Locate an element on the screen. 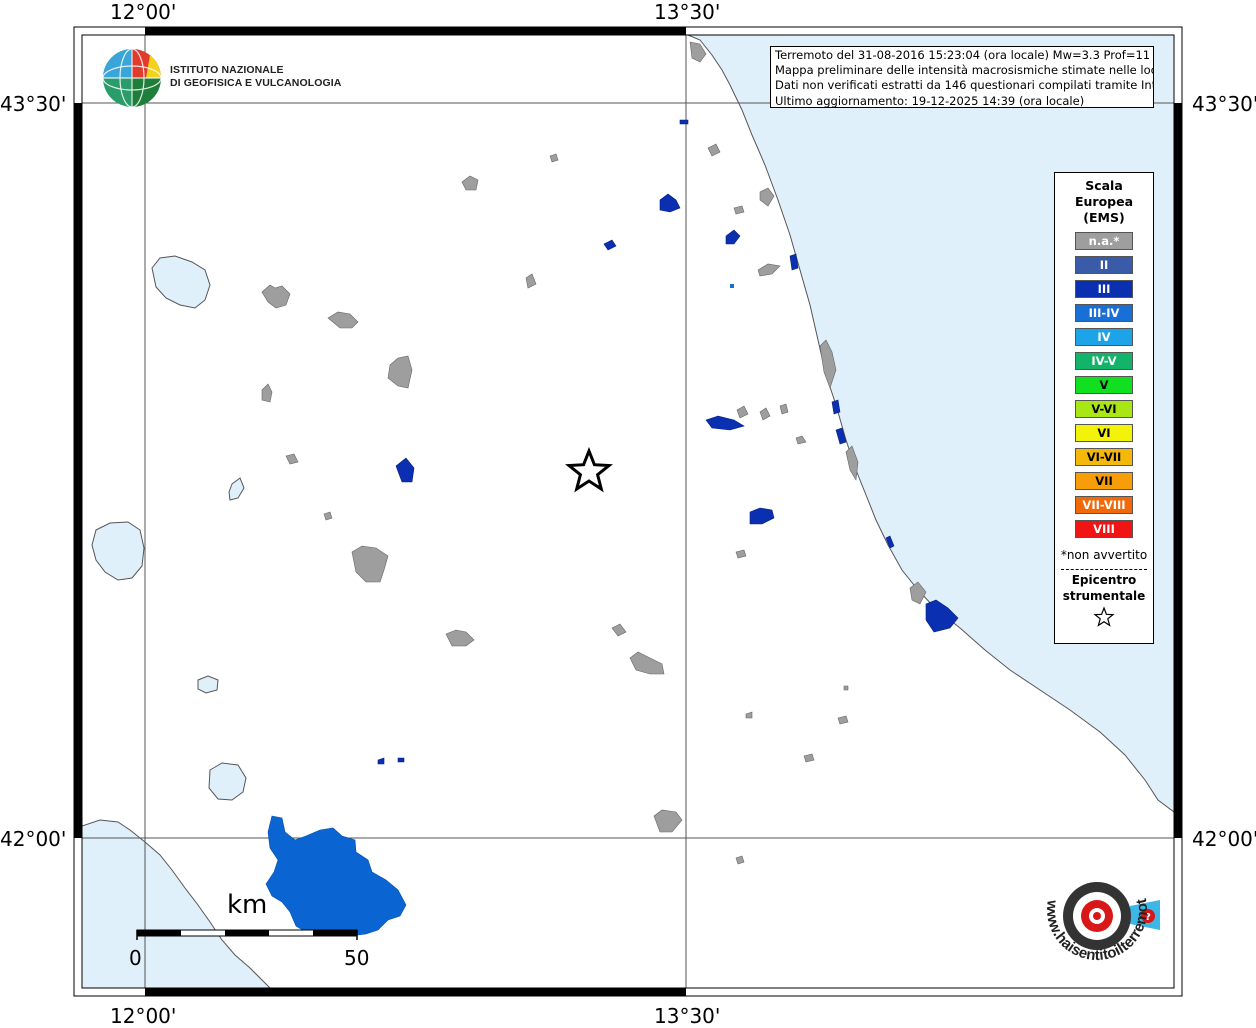  lon-label-bottom-right: 13°30' is located at coordinates (687, 1016).